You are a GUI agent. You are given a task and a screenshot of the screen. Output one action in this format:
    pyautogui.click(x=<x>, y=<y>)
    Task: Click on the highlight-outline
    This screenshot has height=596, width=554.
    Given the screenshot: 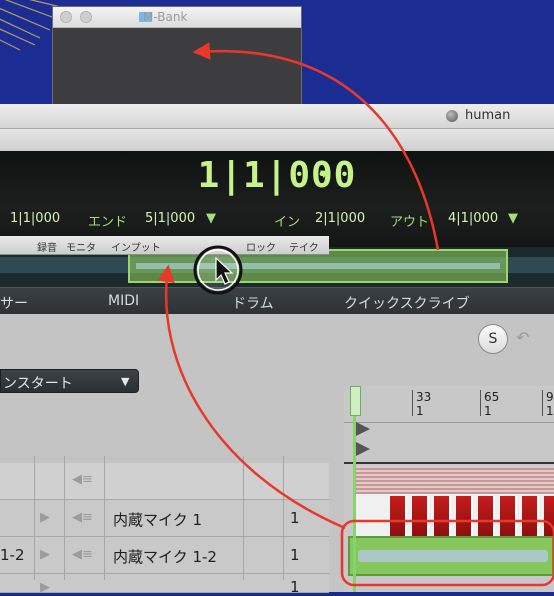 What is the action you would take?
    pyautogui.click(x=447, y=553)
    